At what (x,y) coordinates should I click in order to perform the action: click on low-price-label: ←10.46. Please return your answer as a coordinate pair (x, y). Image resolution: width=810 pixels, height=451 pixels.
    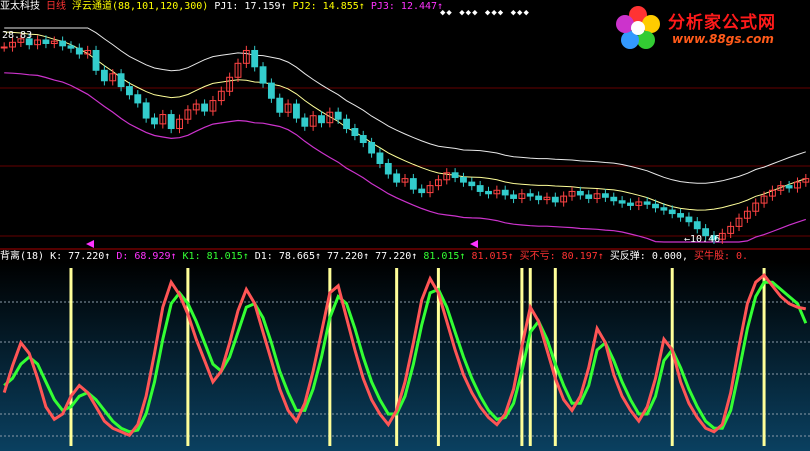
    Looking at the image, I should click on (702, 239).